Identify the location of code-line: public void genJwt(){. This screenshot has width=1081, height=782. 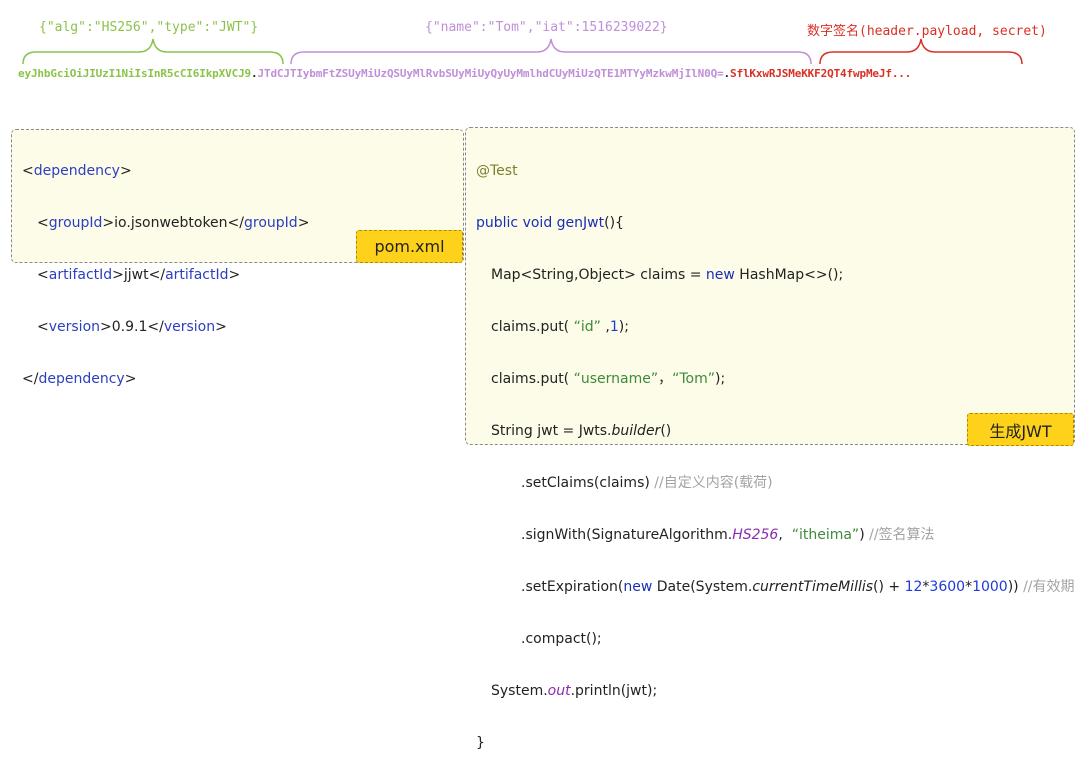
(550, 223).